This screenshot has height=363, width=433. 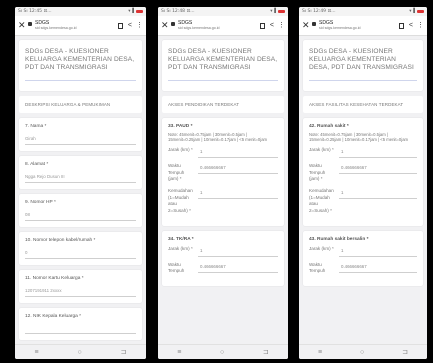 What do you see at coordinates (363, 11) in the screenshot?
I see `status-bar: Sı Sı 12:49 ⊡... ▾▐` at bounding box center [363, 11].